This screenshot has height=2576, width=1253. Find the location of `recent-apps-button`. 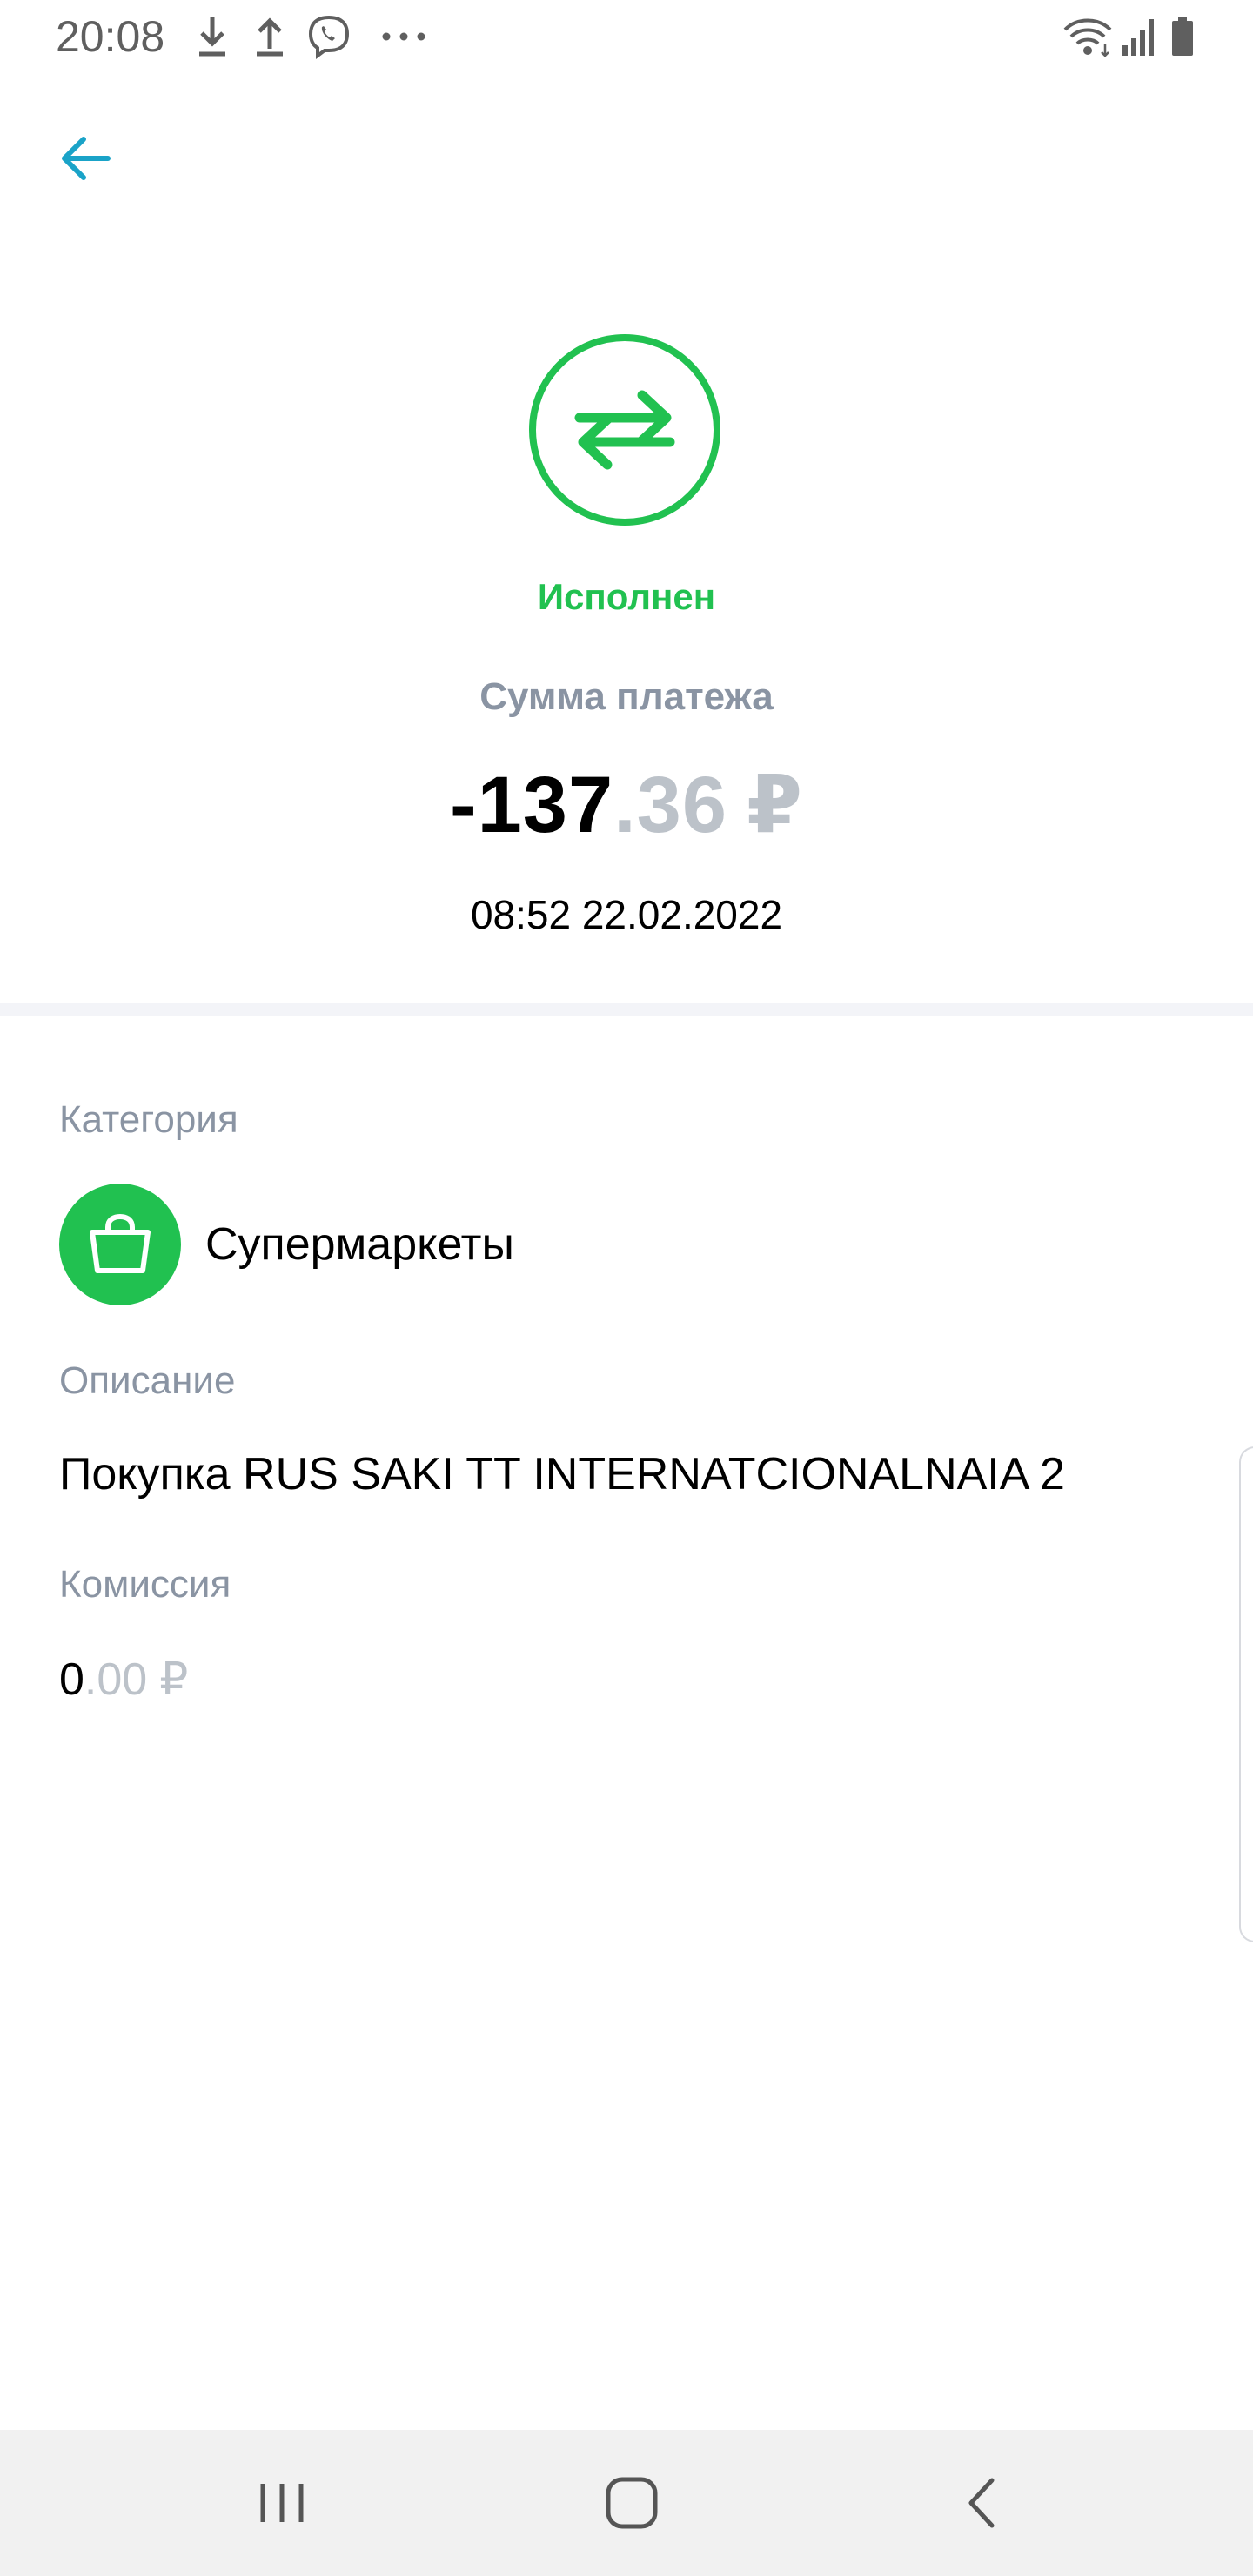

recent-apps-button is located at coordinates (281, 2502).